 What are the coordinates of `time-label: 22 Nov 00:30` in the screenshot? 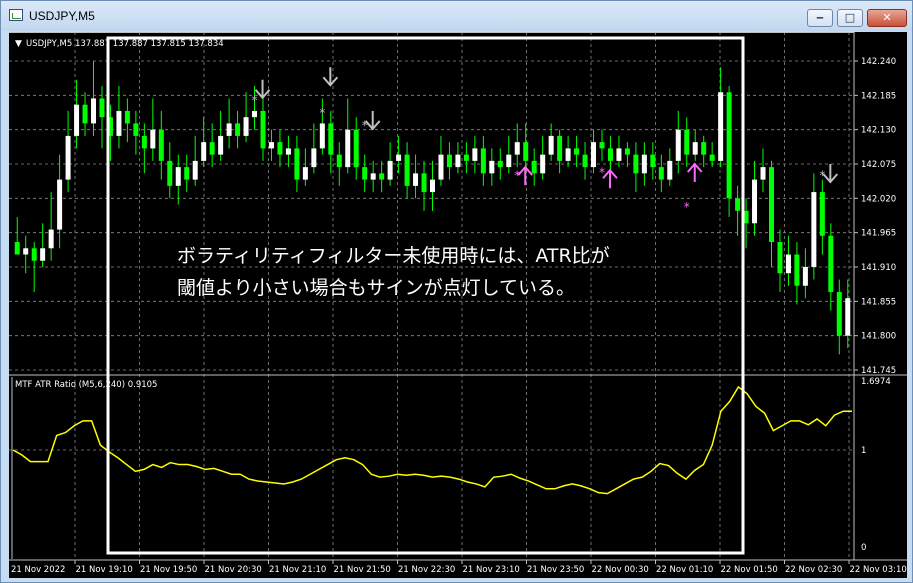 It's located at (620, 570).